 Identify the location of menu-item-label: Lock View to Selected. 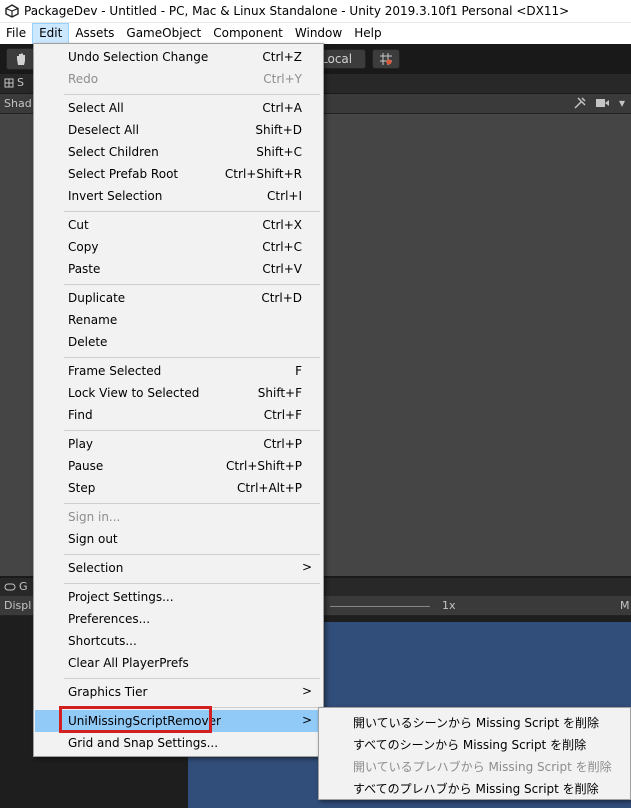
(134, 393).